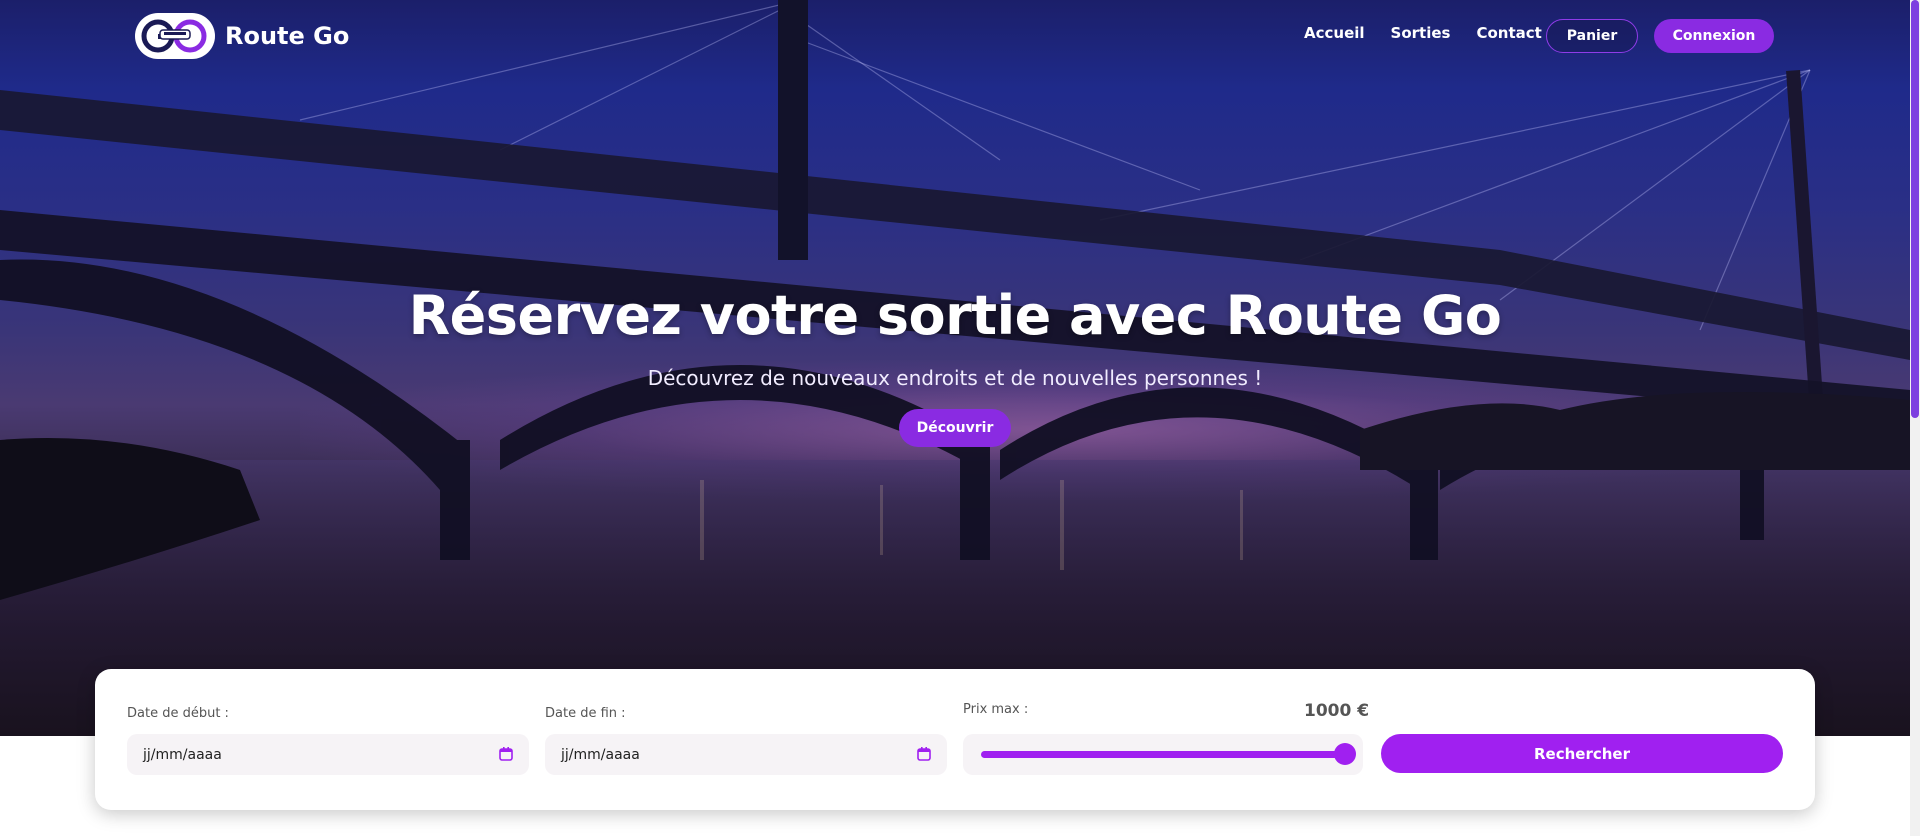 The height and width of the screenshot is (836, 1920). I want to click on end-date-label: Date de fin :, so click(585, 713).